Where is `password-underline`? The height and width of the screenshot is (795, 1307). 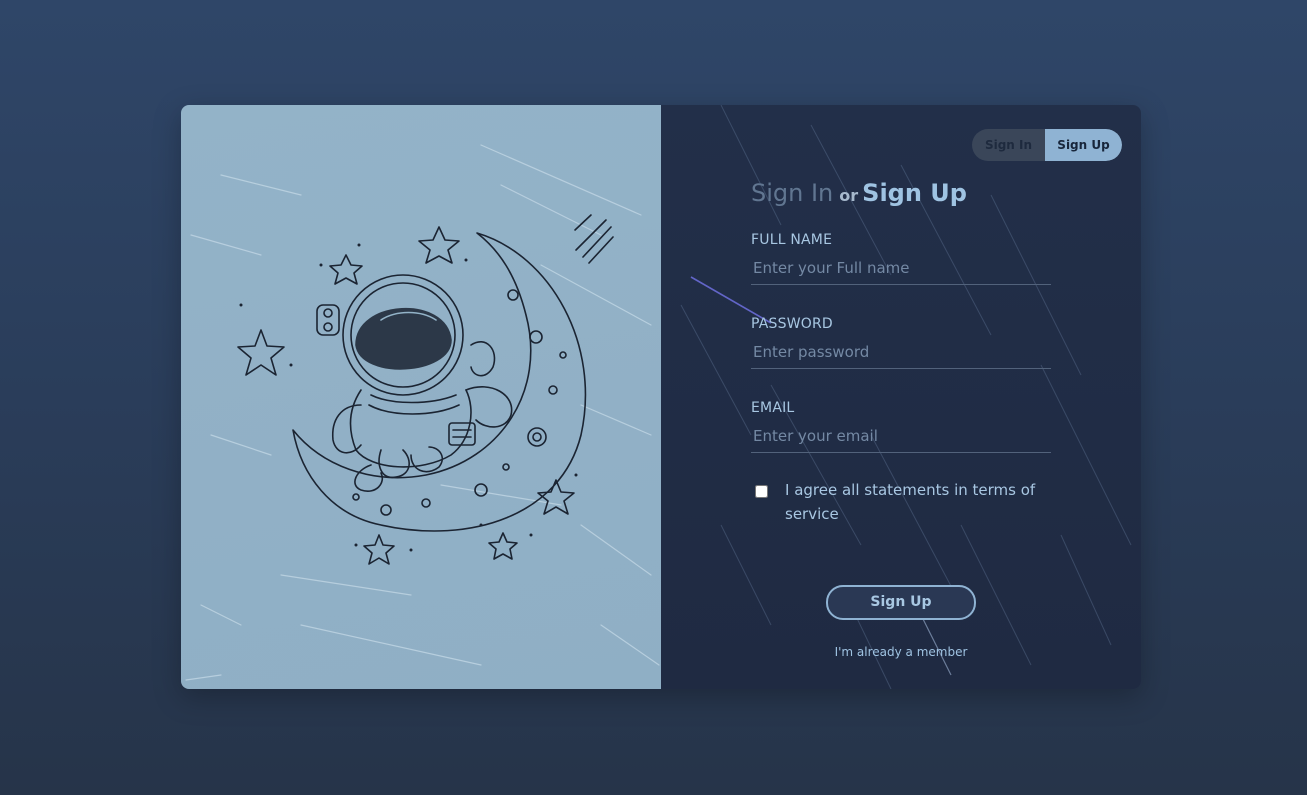 password-underline is located at coordinates (901, 353).